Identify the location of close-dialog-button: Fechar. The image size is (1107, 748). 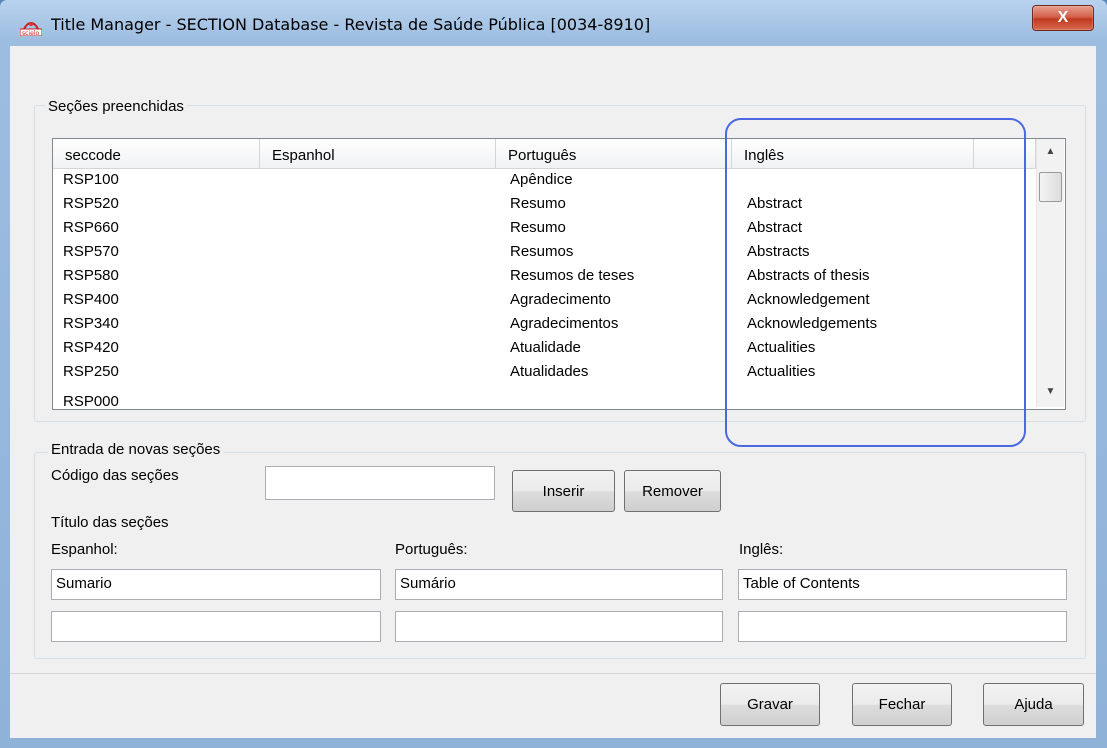
(902, 704).